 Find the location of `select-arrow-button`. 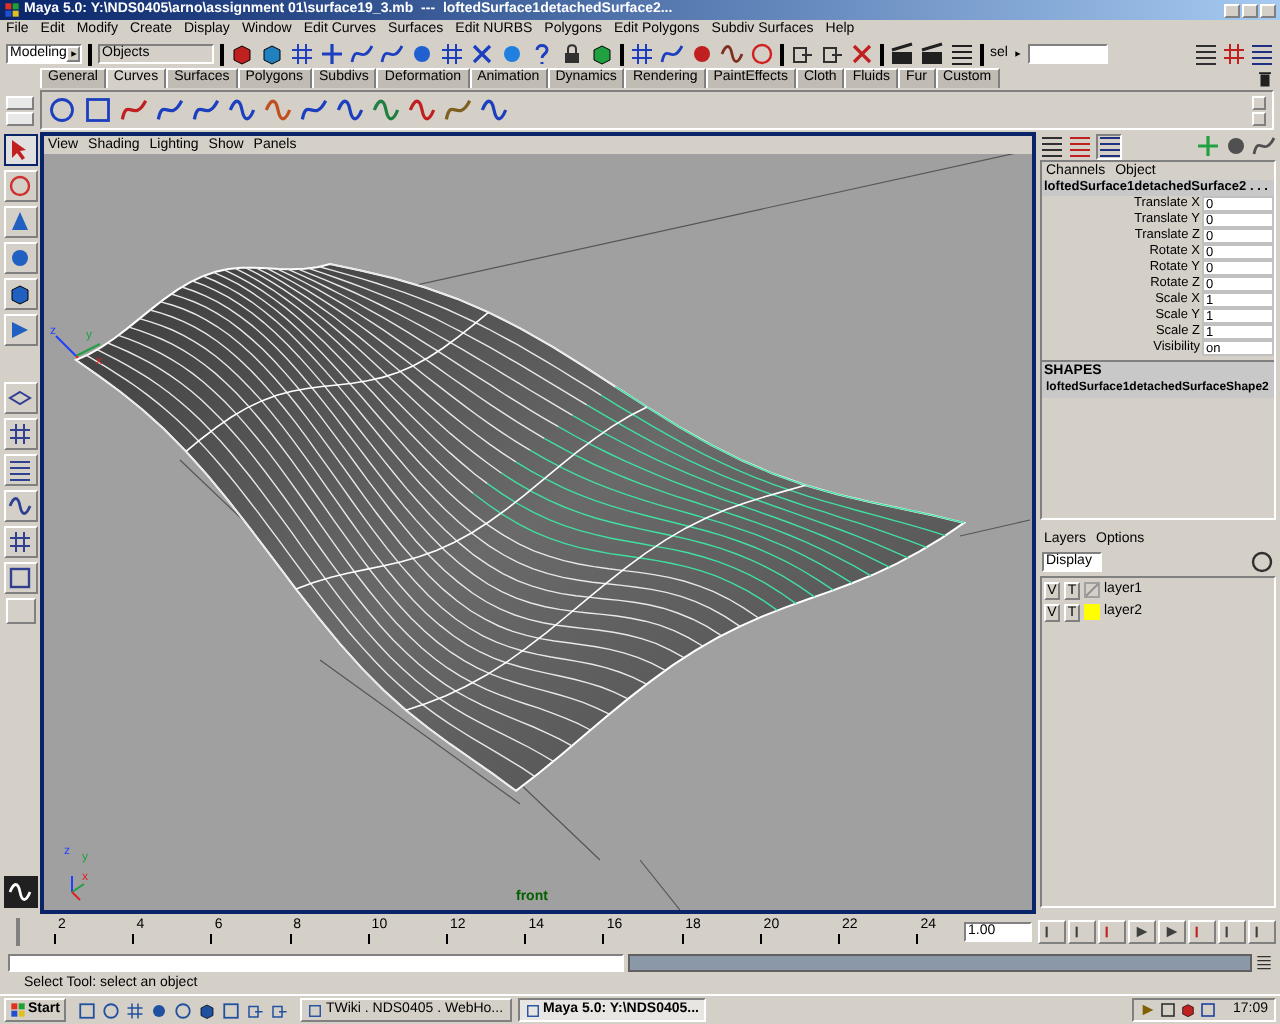

select-arrow-button is located at coordinates (20, 150).